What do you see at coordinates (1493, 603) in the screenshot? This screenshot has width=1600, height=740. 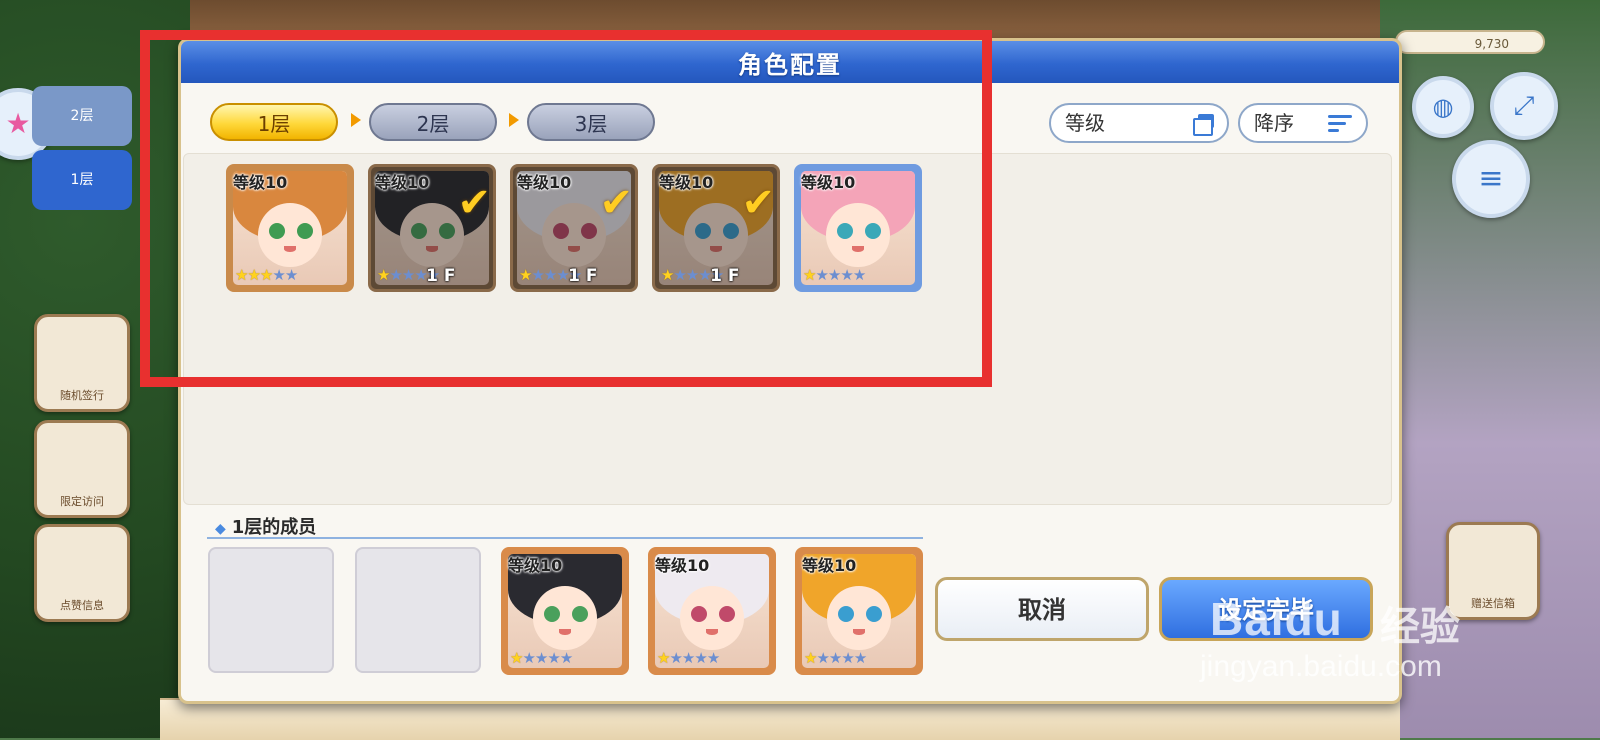 I see `side-button-label: 赠送信箱` at bounding box center [1493, 603].